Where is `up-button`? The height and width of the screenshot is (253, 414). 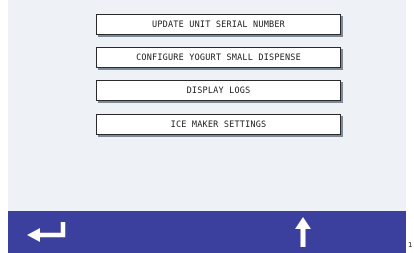 up-button is located at coordinates (303, 232).